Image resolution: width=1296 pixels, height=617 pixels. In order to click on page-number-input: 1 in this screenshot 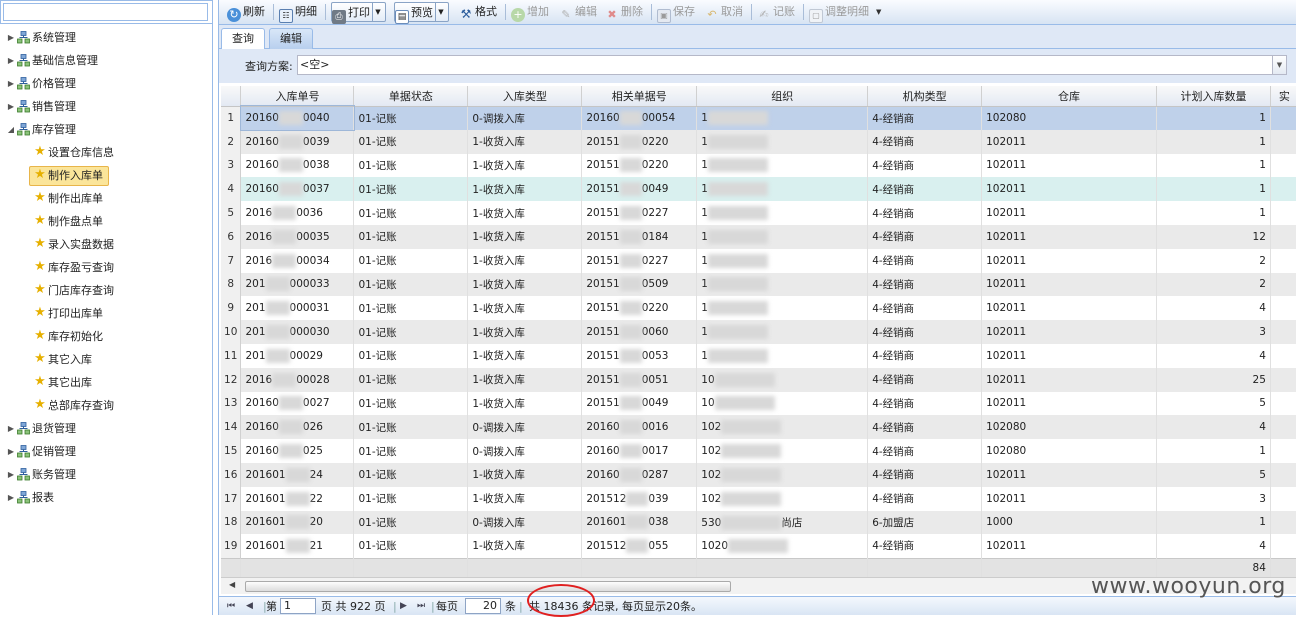, I will do `click(298, 606)`.